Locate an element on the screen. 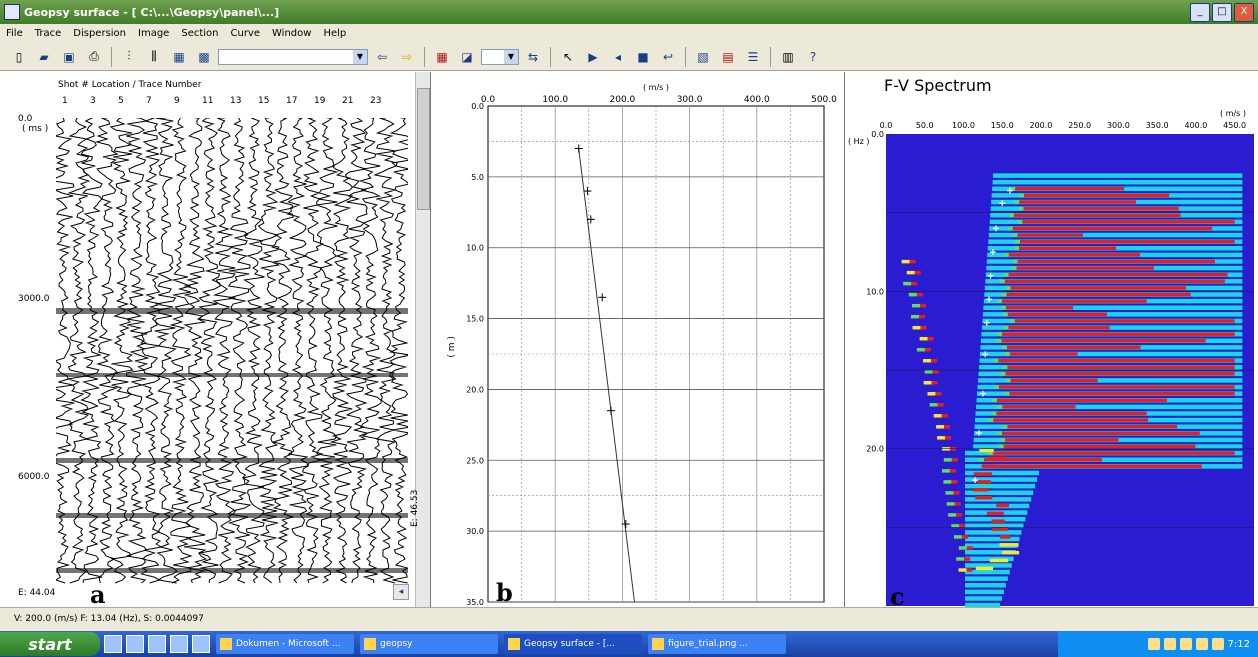 Image resolution: width=1258 pixels, height=657 pixels. scrollbar-thumb is located at coordinates (423, 149).